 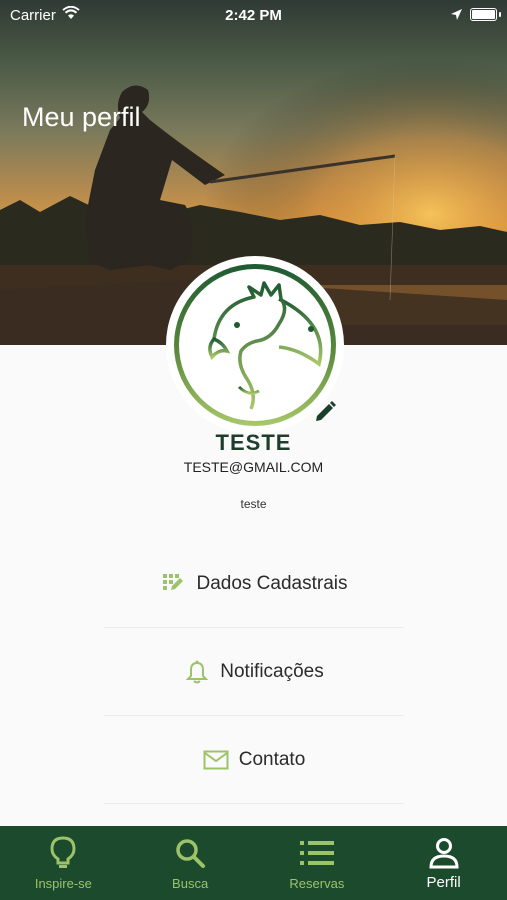 I want to click on menu-item-notificacoes: Notificações, so click(x=254, y=672).